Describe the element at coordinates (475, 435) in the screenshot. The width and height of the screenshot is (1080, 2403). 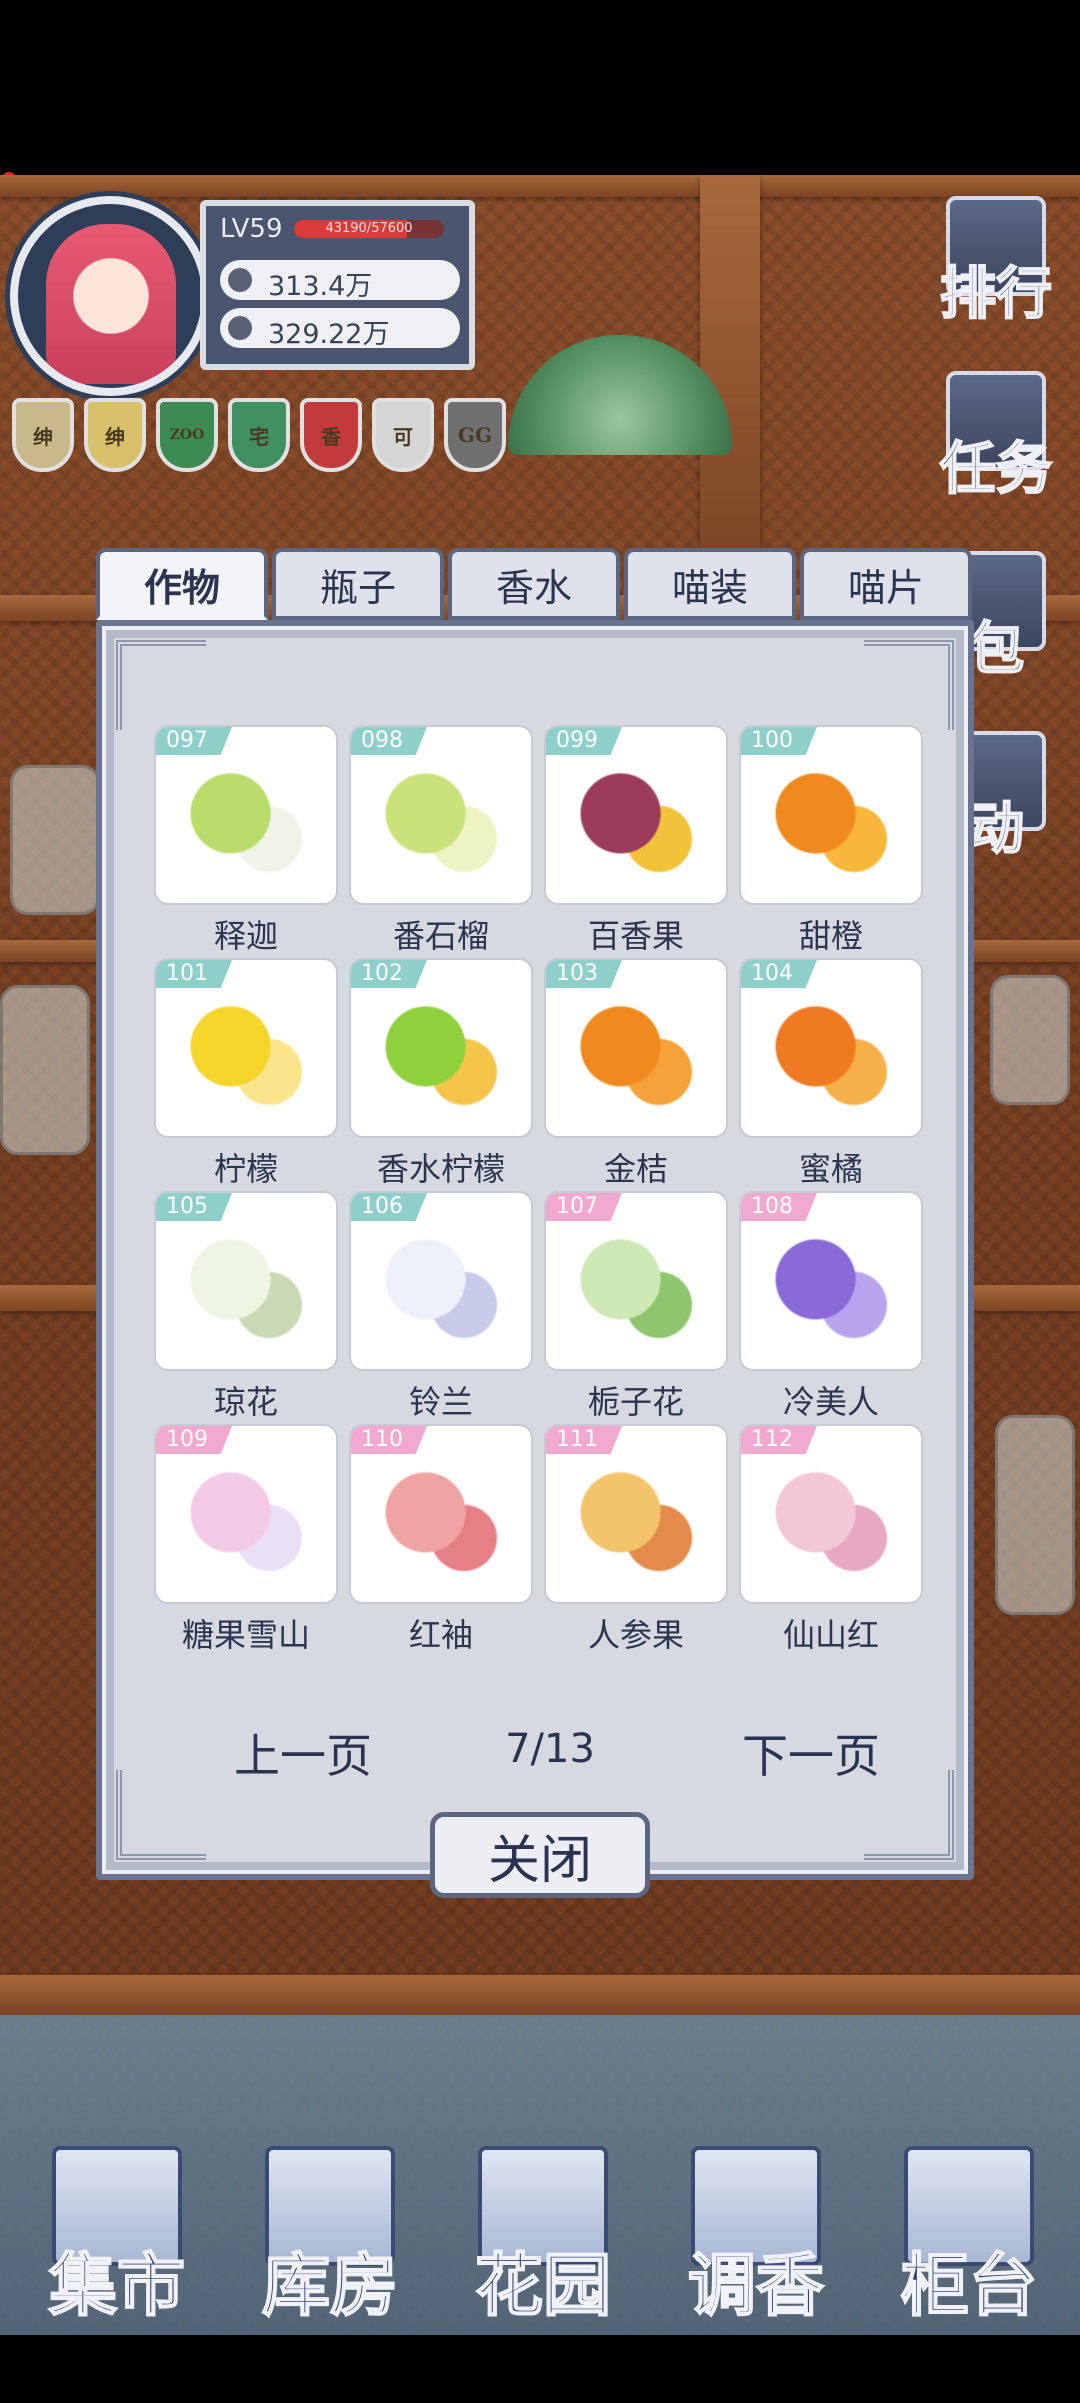
I see `title-badge: GG` at that location.